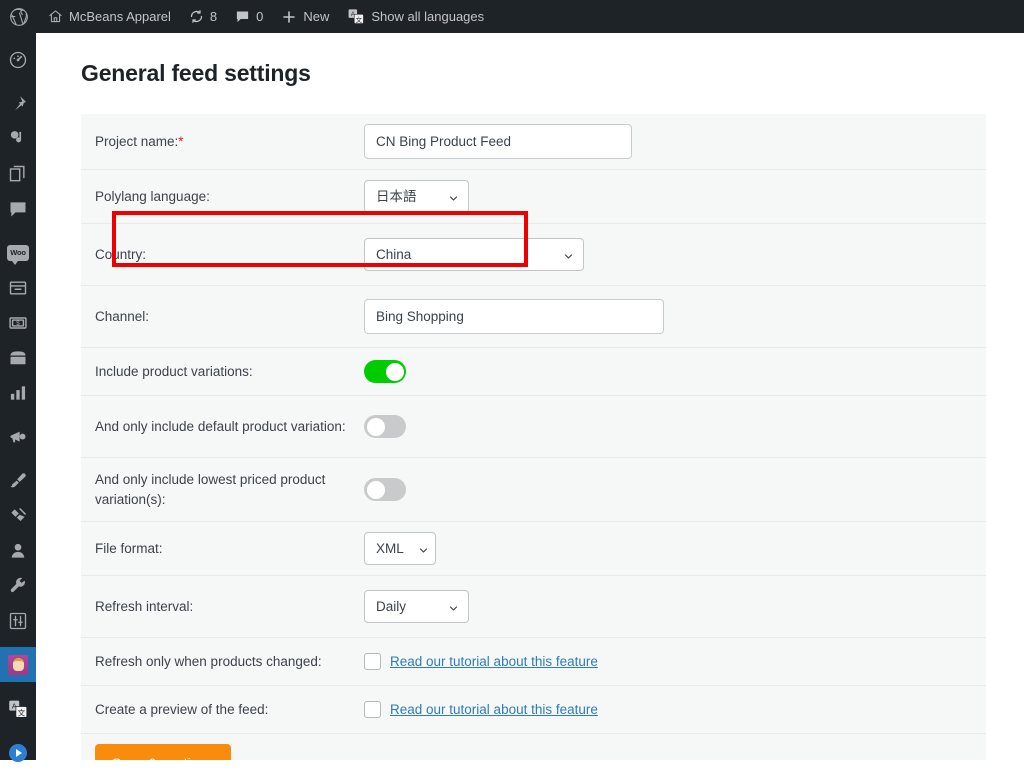 The width and height of the screenshot is (1024, 770). I want to click on sidebar-item-users, so click(18, 550).